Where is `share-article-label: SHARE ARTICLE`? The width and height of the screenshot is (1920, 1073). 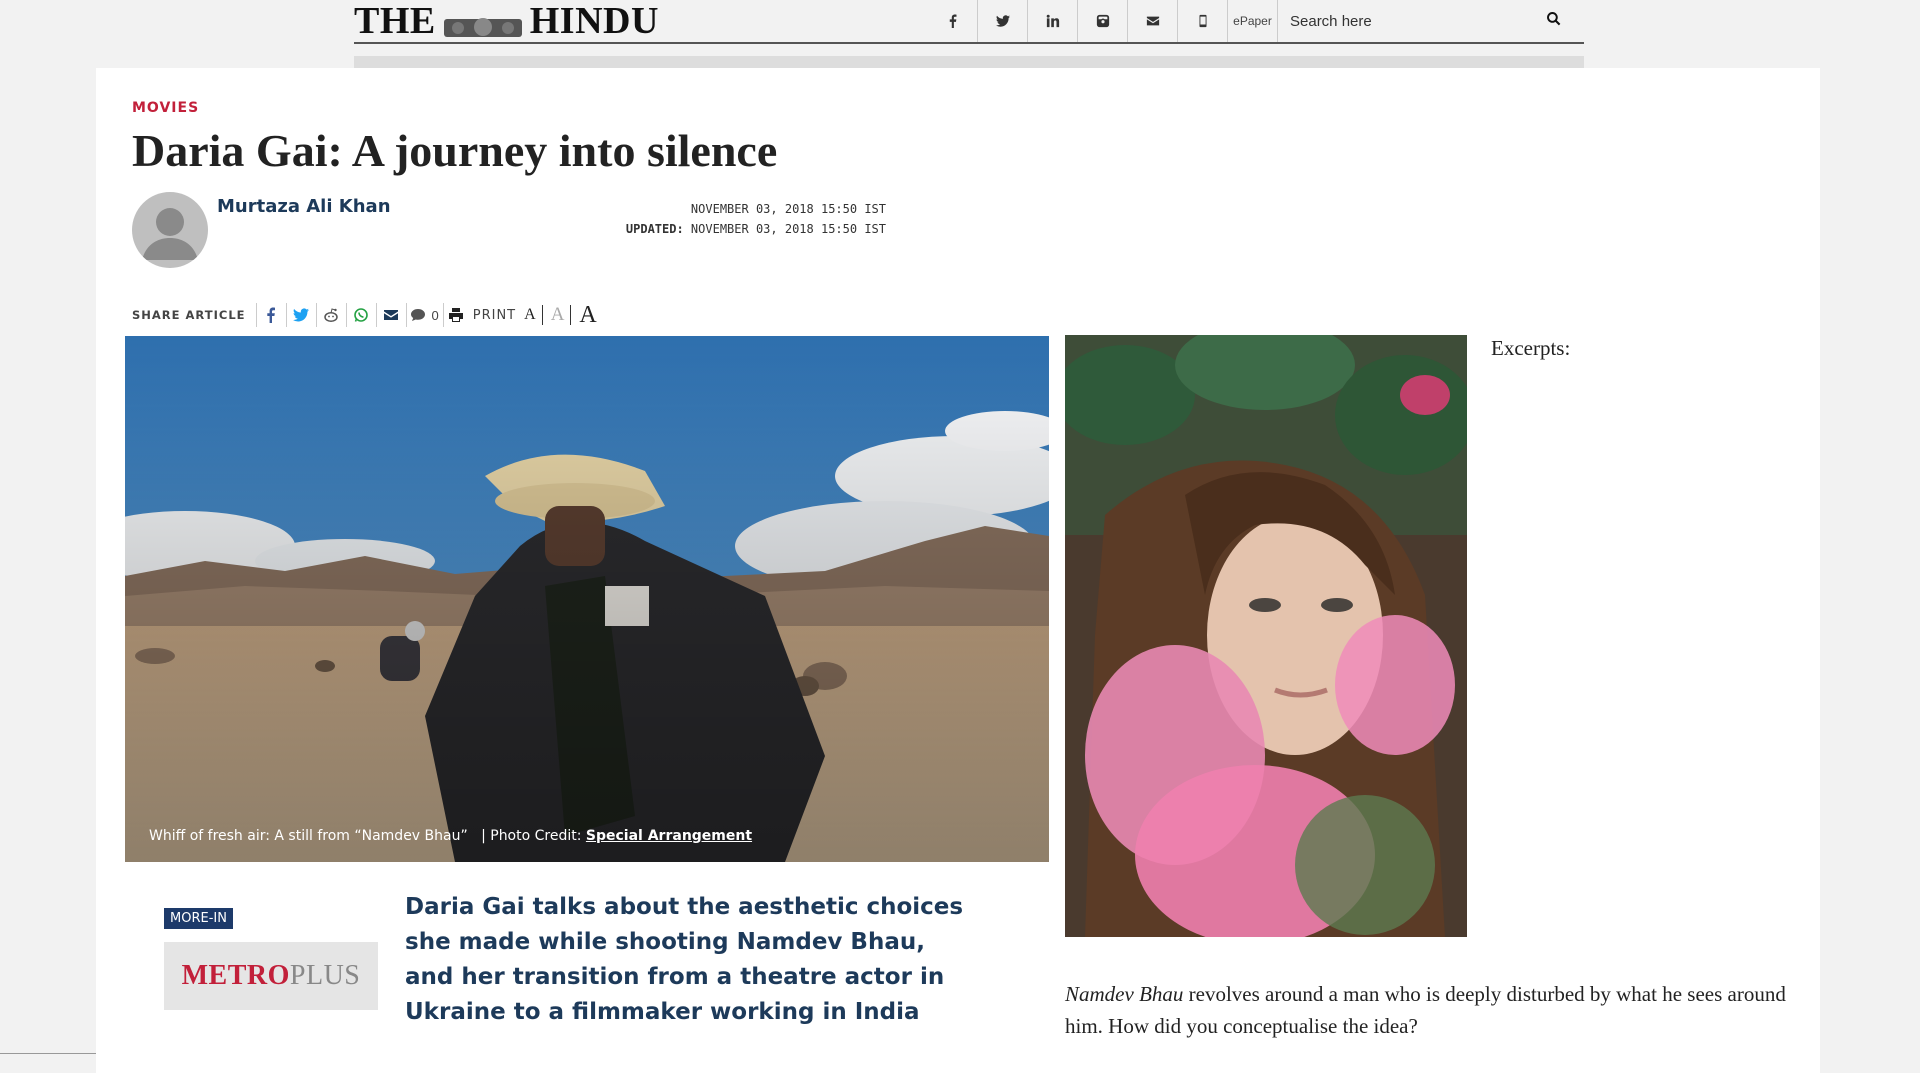
share-article-label: SHARE ARTICLE is located at coordinates (189, 315).